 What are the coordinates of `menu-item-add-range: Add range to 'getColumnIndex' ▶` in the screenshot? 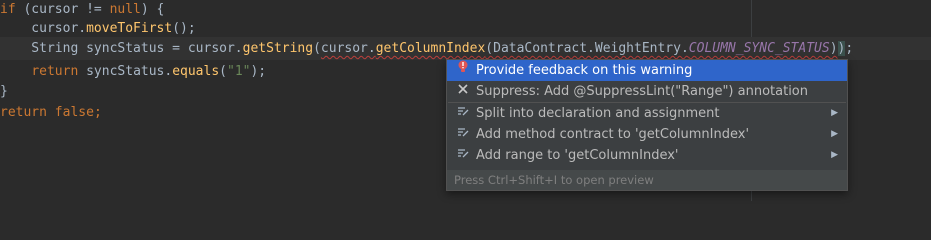 It's located at (647, 155).